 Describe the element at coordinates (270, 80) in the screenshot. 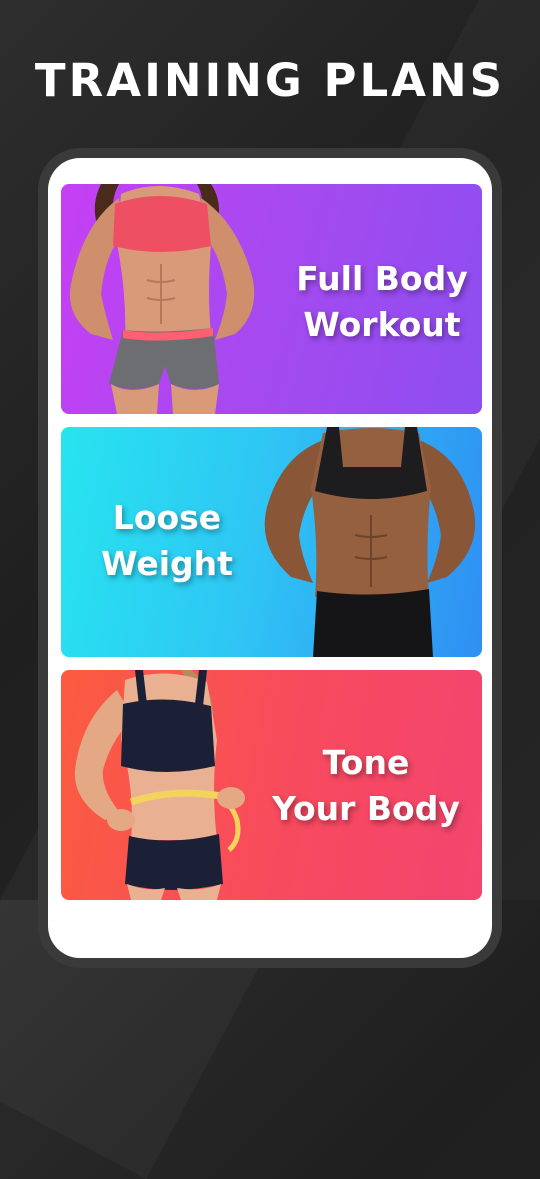

I see `page-title: TRAINING PLANS` at that location.